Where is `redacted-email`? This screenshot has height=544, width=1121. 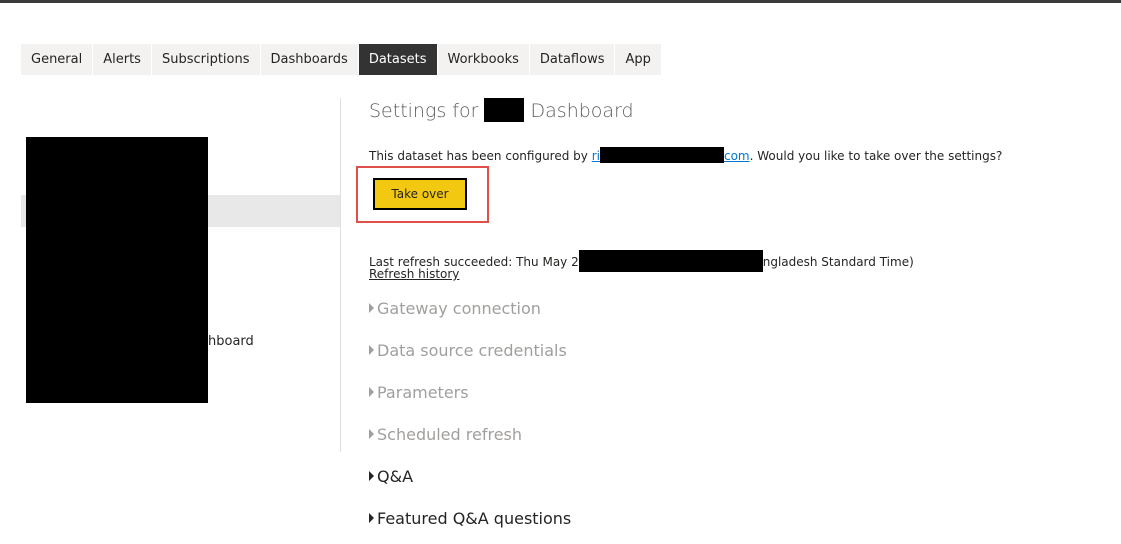
redacted-email is located at coordinates (661, 155).